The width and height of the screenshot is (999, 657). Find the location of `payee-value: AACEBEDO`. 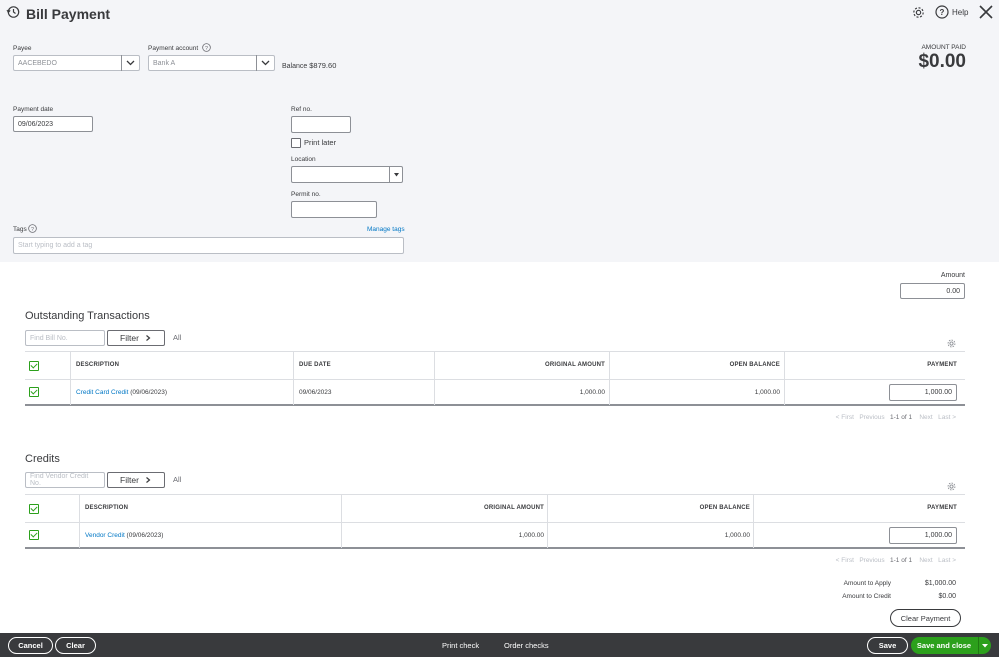

payee-value: AACEBEDO is located at coordinates (37, 63).